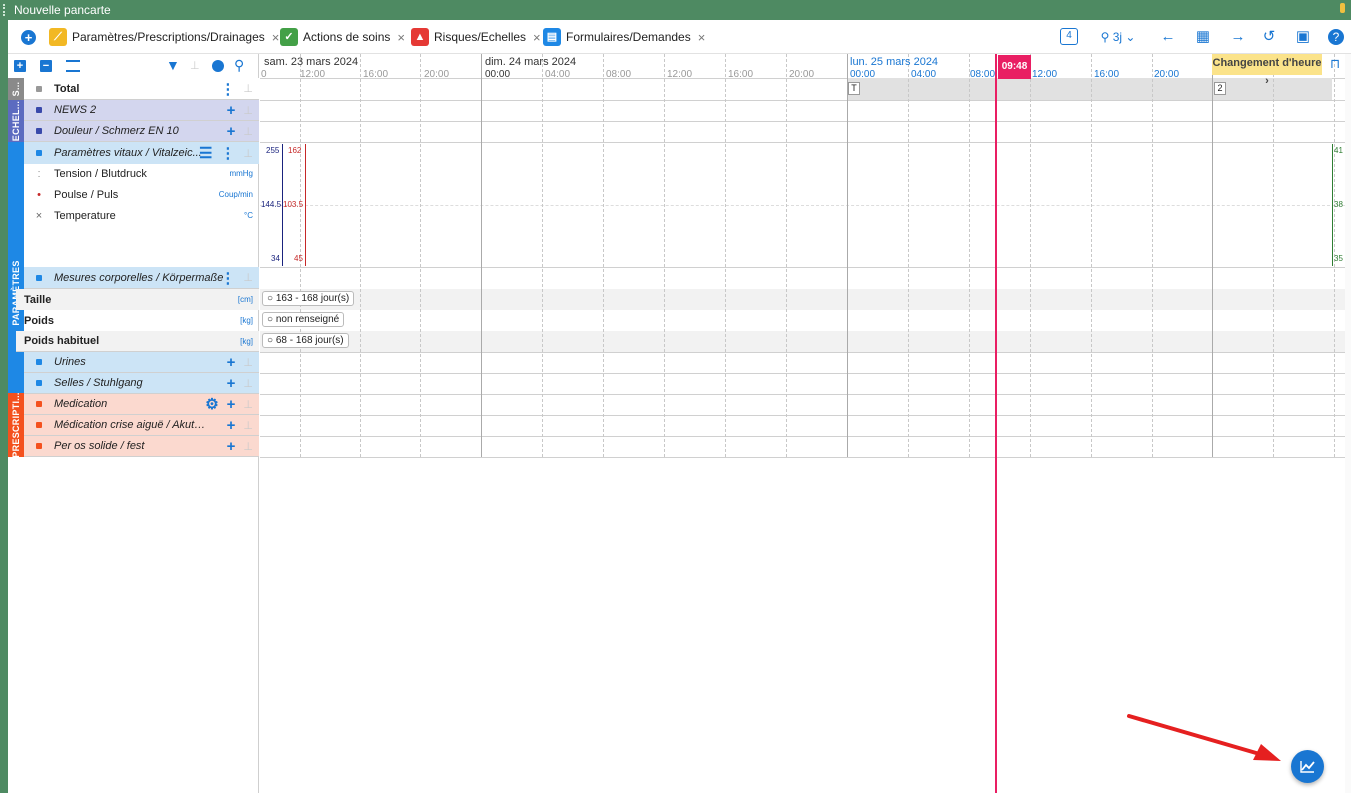 The width and height of the screenshot is (1351, 793). Describe the element at coordinates (239, 65) in the screenshot. I see `search-icon: ⚲` at that location.